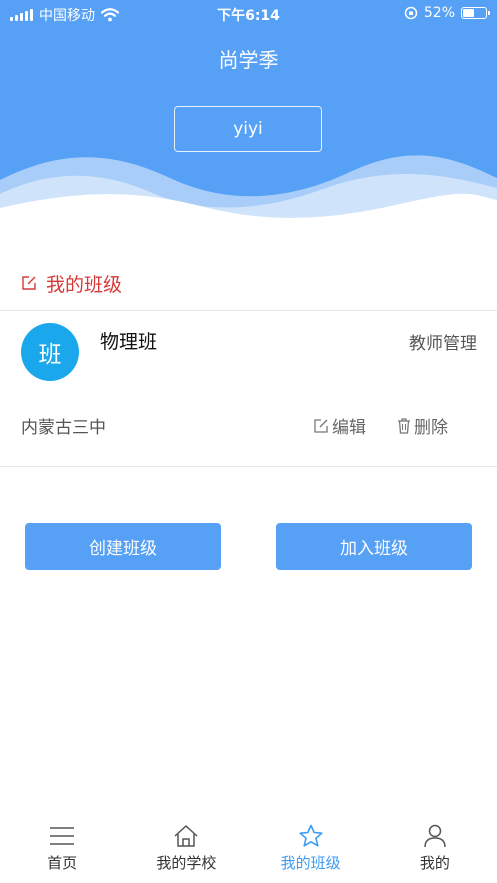 This screenshot has width=497, height=883. Describe the element at coordinates (50, 352) in the screenshot. I see `class-avatar: 班` at that location.